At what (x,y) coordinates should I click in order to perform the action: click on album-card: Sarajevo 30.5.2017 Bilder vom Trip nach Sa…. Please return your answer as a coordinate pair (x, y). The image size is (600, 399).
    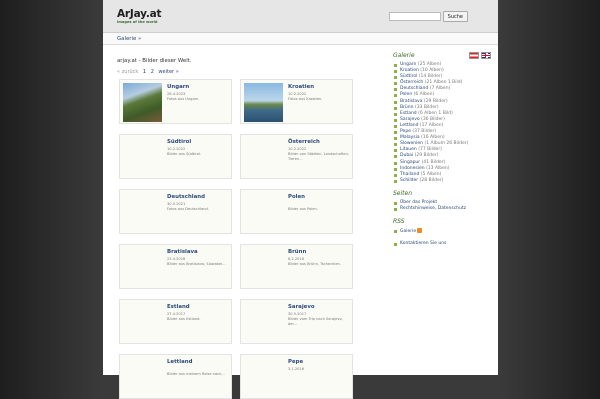
    Looking at the image, I should click on (296, 321).